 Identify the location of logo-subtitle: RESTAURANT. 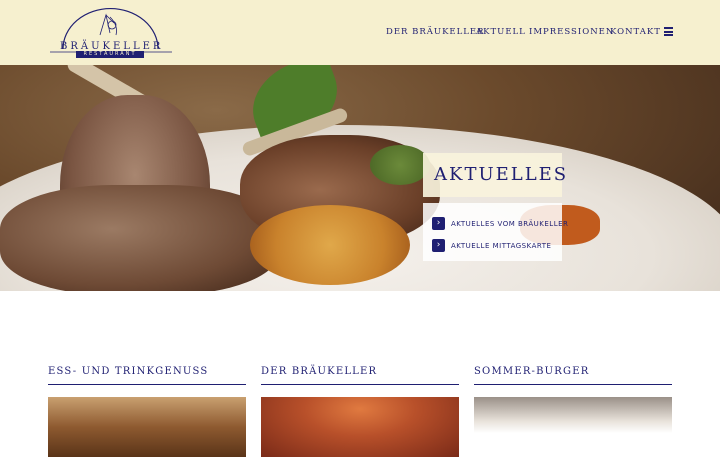
(110, 54).